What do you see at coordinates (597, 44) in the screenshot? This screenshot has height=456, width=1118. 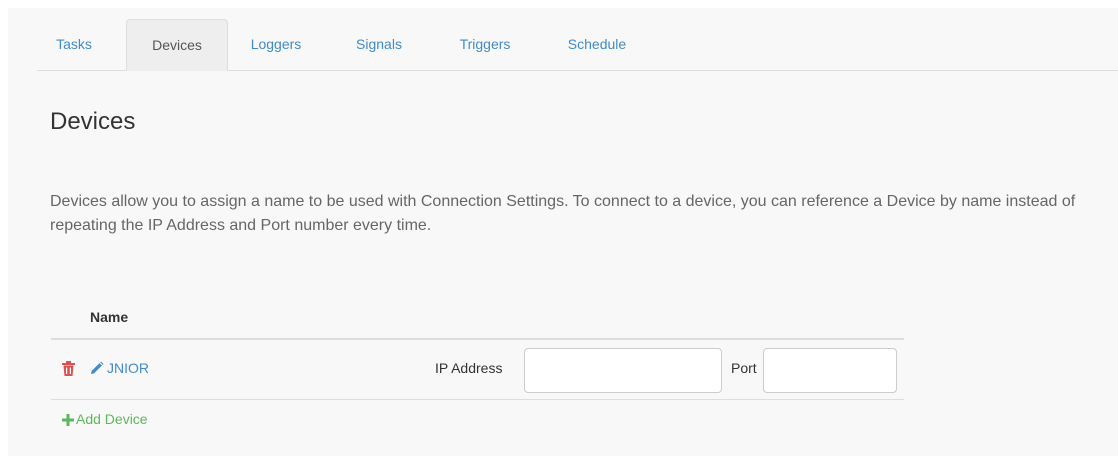 I see `tab-schedule: Schedule` at bounding box center [597, 44].